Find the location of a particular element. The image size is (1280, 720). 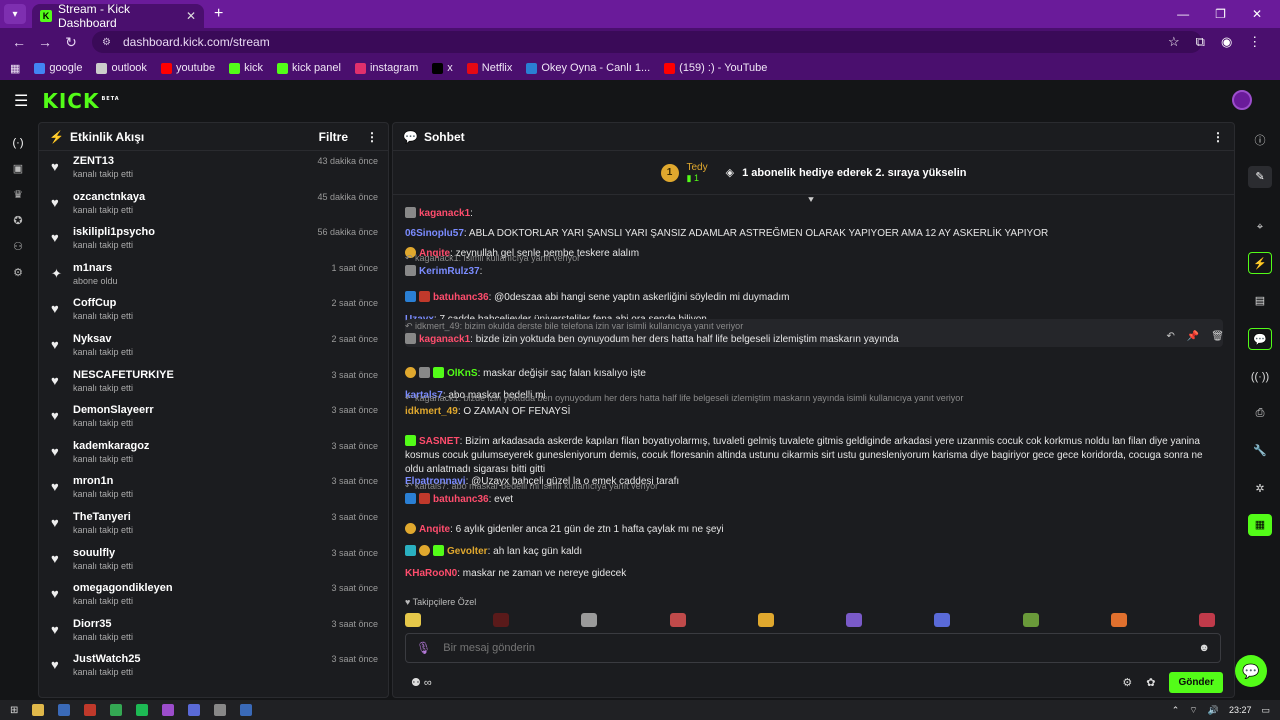

chat-settings-icon: ⚙ is located at coordinates (1127, 682).